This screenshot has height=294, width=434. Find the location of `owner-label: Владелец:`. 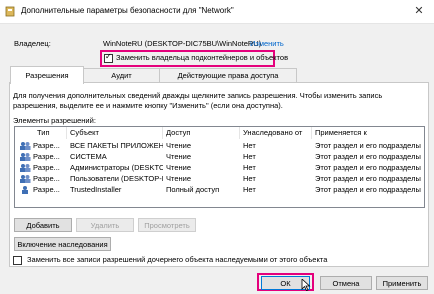

owner-label: Владелец: is located at coordinates (32, 43).